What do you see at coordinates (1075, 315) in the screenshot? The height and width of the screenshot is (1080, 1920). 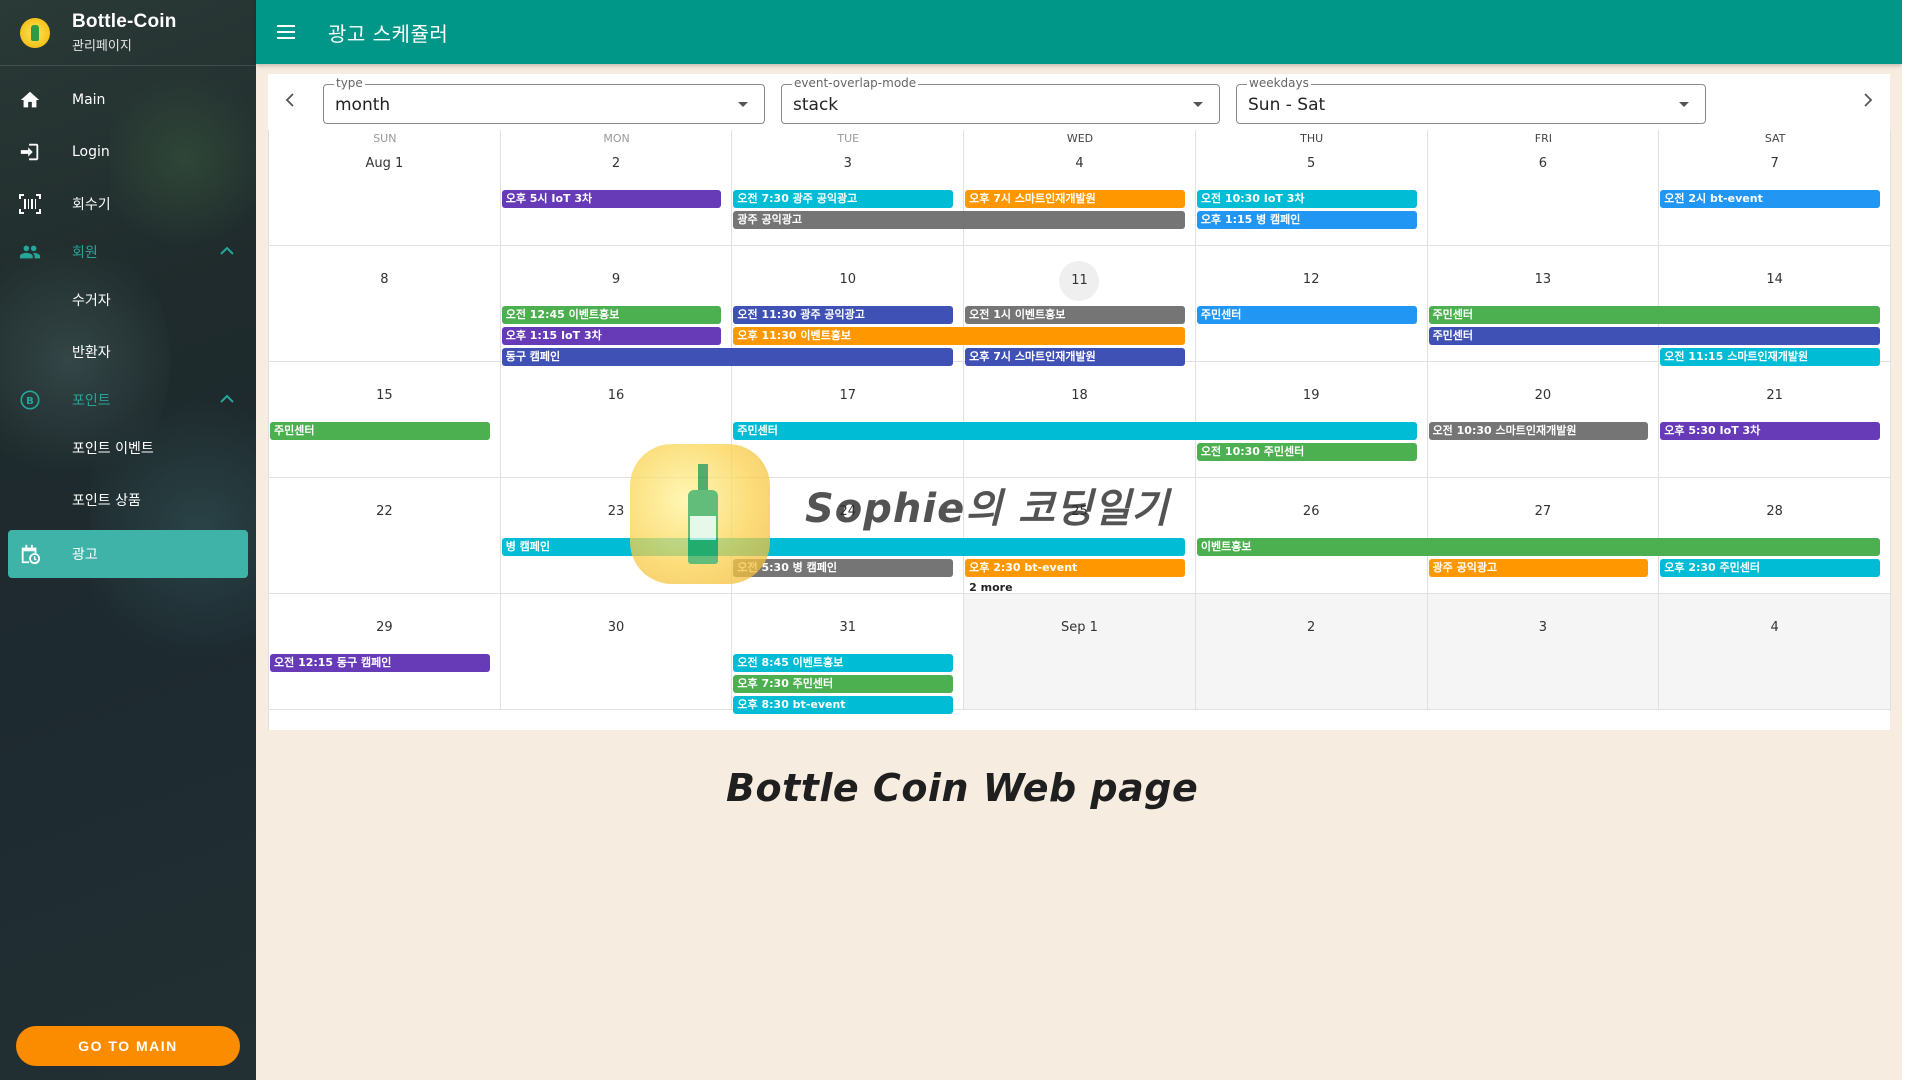 I see `calendar-event: 오전 1시 이벤트홍보` at bounding box center [1075, 315].